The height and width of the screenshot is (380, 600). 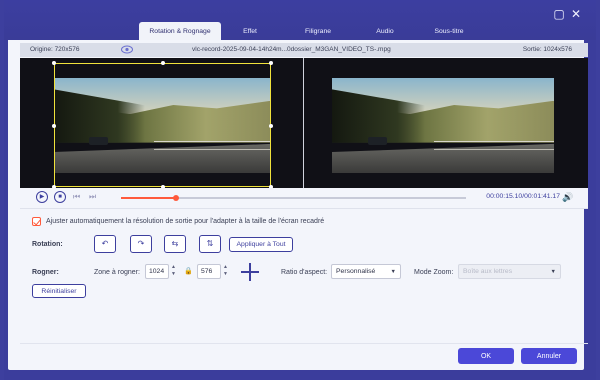 What do you see at coordinates (261, 244) in the screenshot?
I see `apply-all-button: Appliquer à Tout` at bounding box center [261, 244].